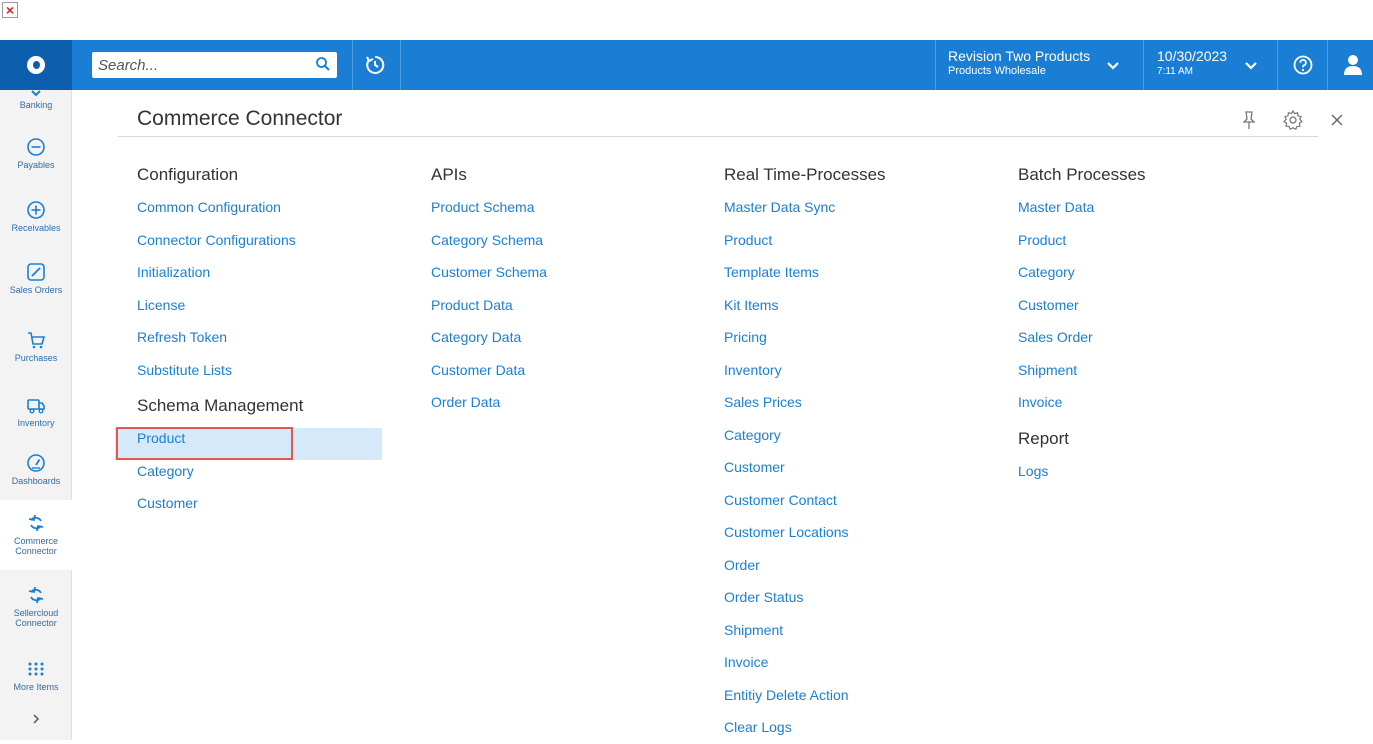  I want to click on logo-icon, so click(36, 65).